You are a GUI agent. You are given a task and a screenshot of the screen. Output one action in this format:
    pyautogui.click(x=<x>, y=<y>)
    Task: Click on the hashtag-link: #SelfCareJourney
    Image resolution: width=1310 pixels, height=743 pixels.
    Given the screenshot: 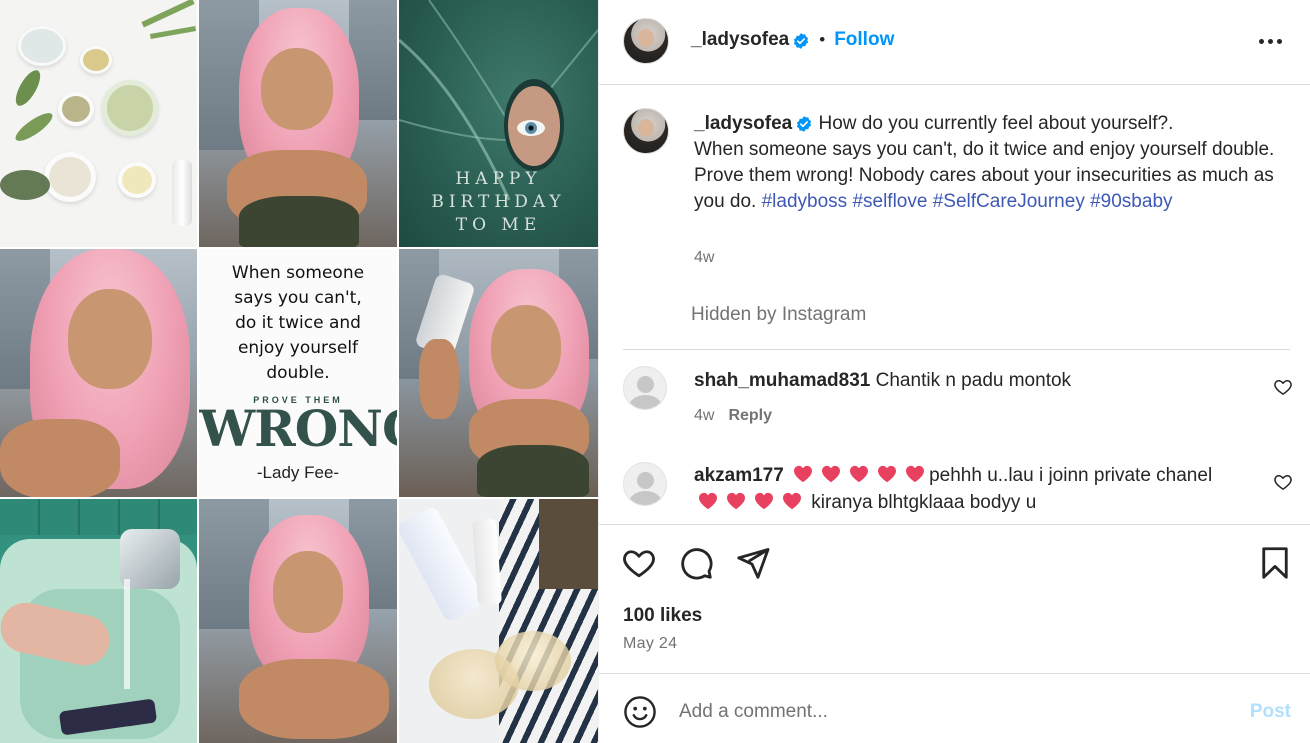 What is the action you would take?
    pyautogui.click(x=1009, y=201)
    